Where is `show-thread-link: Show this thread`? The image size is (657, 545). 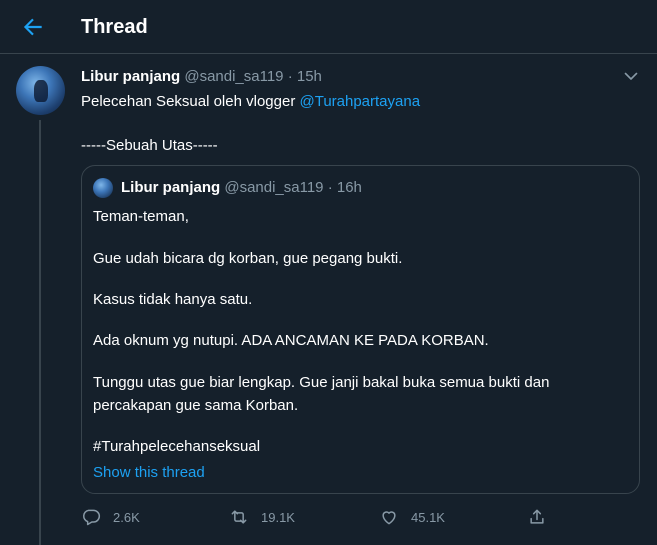 show-thread-link: Show this thread is located at coordinates (149, 473).